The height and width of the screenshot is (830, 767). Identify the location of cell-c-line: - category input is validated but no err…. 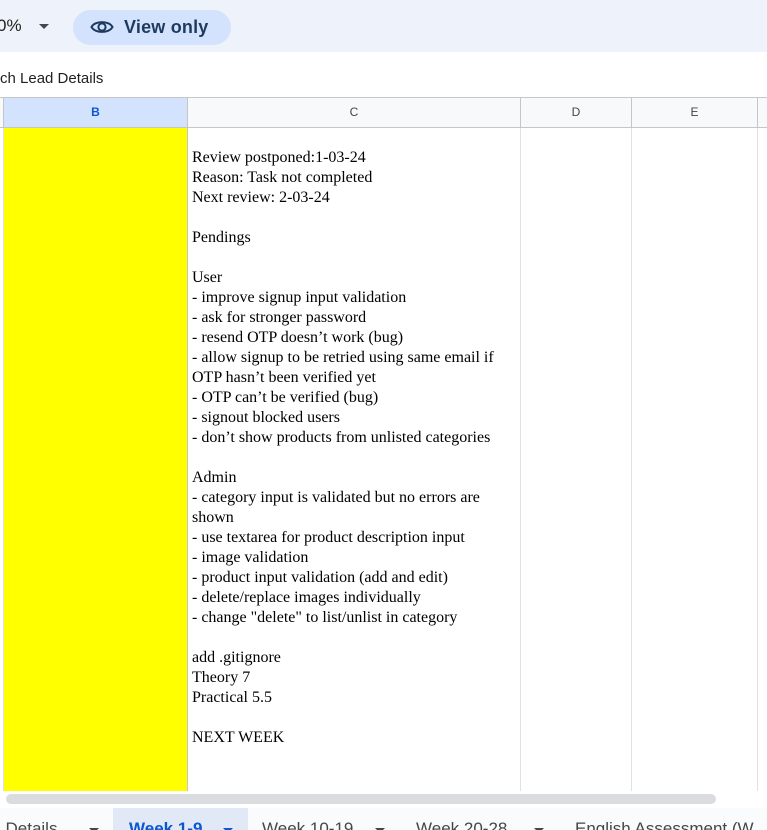
(336, 497).